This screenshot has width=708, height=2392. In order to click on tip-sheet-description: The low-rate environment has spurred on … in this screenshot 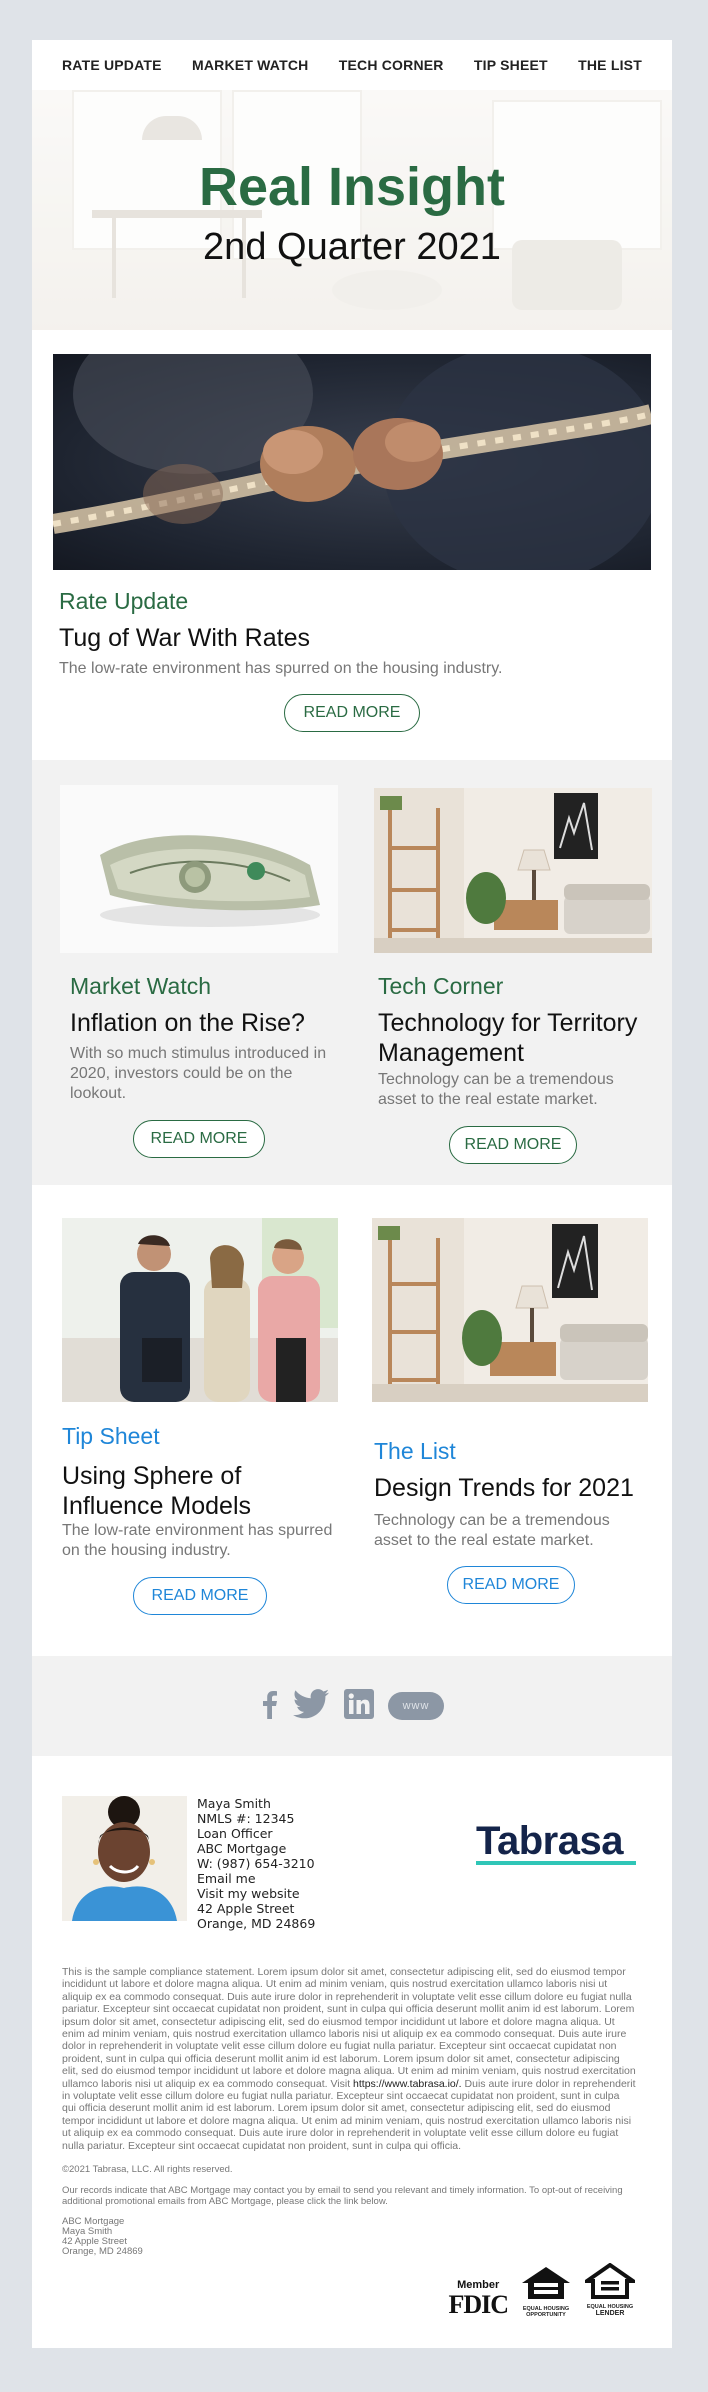, I will do `click(197, 1540)`.